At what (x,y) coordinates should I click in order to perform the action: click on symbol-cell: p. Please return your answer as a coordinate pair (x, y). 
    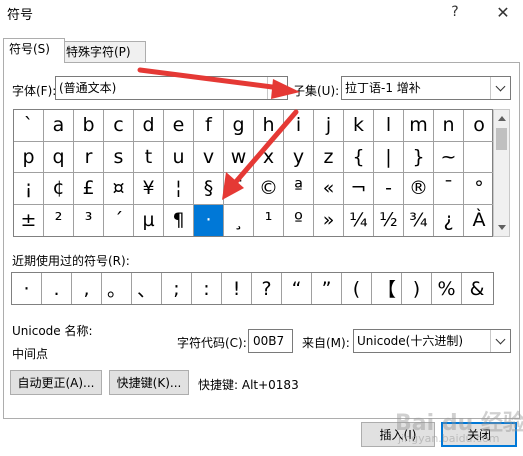
    Looking at the image, I should click on (29, 157).